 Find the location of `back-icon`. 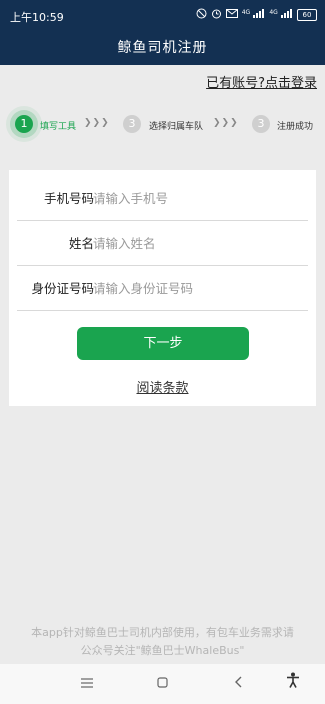

back-icon is located at coordinates (238, 684).